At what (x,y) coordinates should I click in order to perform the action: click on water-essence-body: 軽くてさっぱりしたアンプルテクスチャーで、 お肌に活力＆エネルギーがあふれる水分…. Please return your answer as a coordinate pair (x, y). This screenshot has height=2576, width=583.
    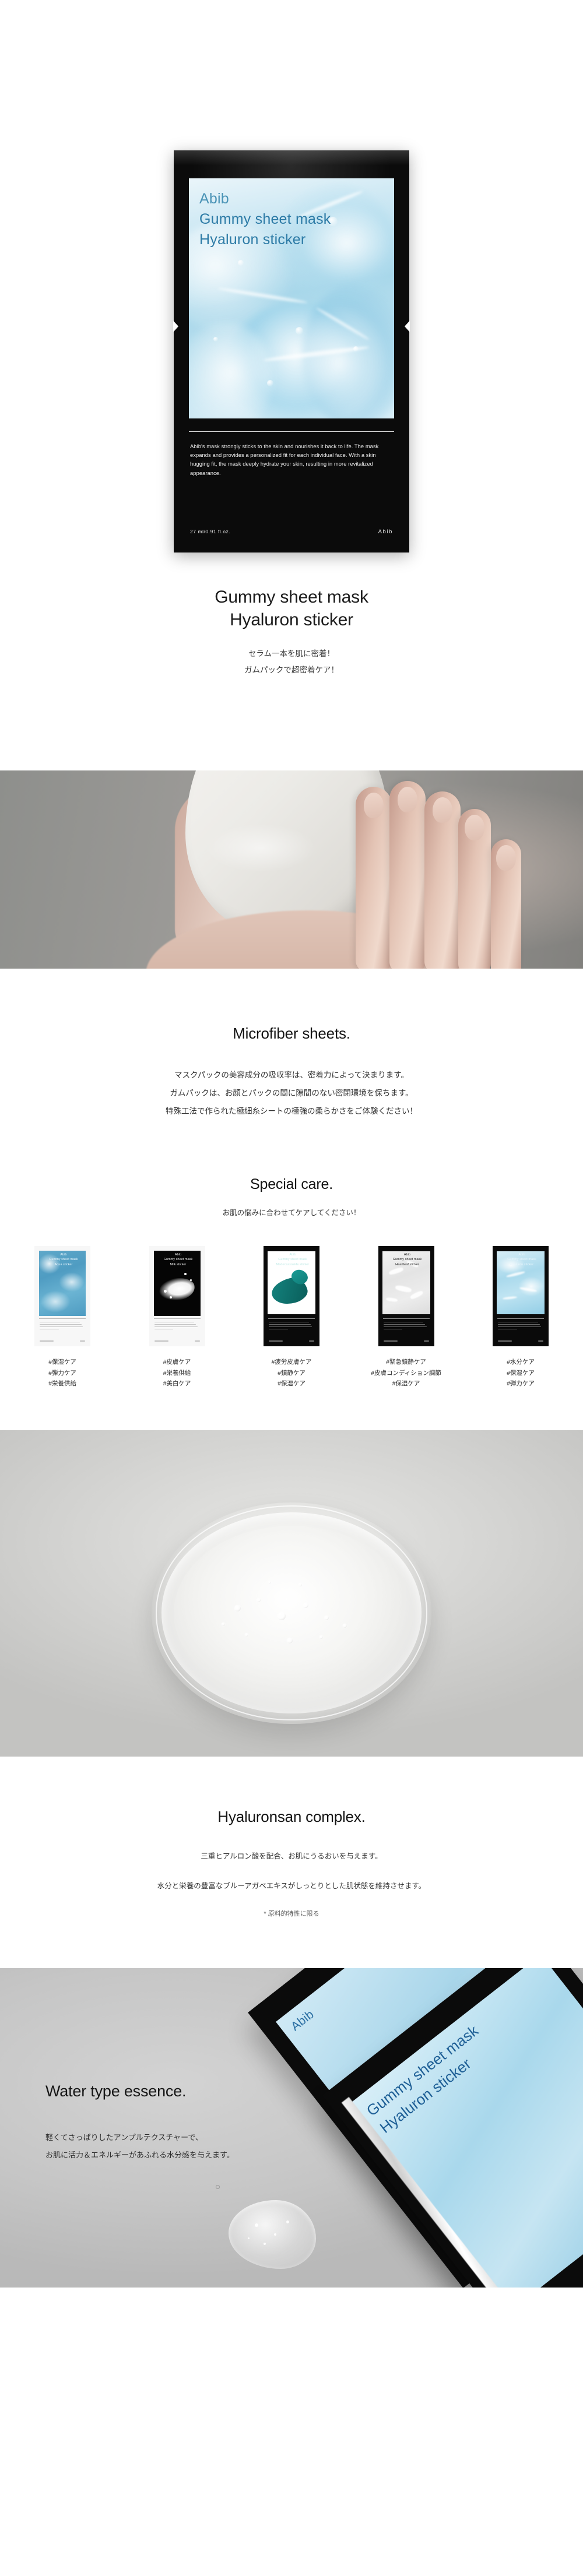
    Looking at the image, I should click on (139, 2147).